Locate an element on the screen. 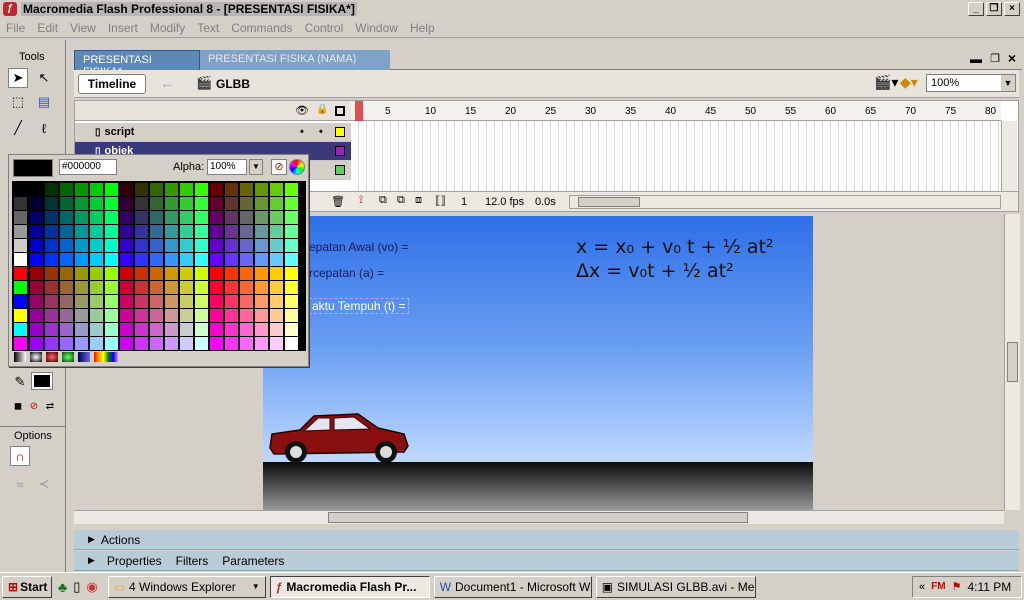 The height and width of the screenshot is (600, 1024). quicklaunch-doc-icon: ▯ is located at coordinates (76, 587).